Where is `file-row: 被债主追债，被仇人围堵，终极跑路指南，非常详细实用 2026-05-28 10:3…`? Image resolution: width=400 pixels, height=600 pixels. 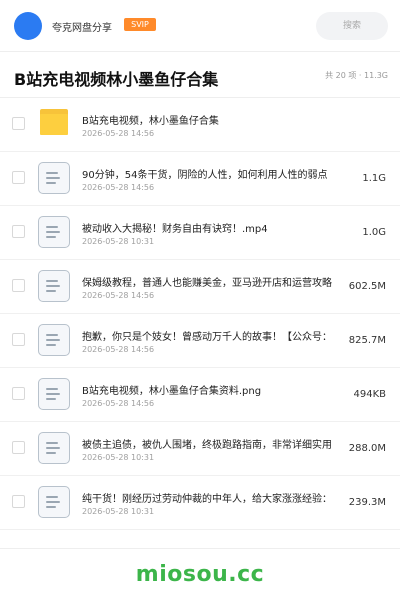 file-row: 被债主追债，被仇人围堵，终极跑路指南，非常详细实用 2026-05-28 10:3… is located at coordinates (200, 449).